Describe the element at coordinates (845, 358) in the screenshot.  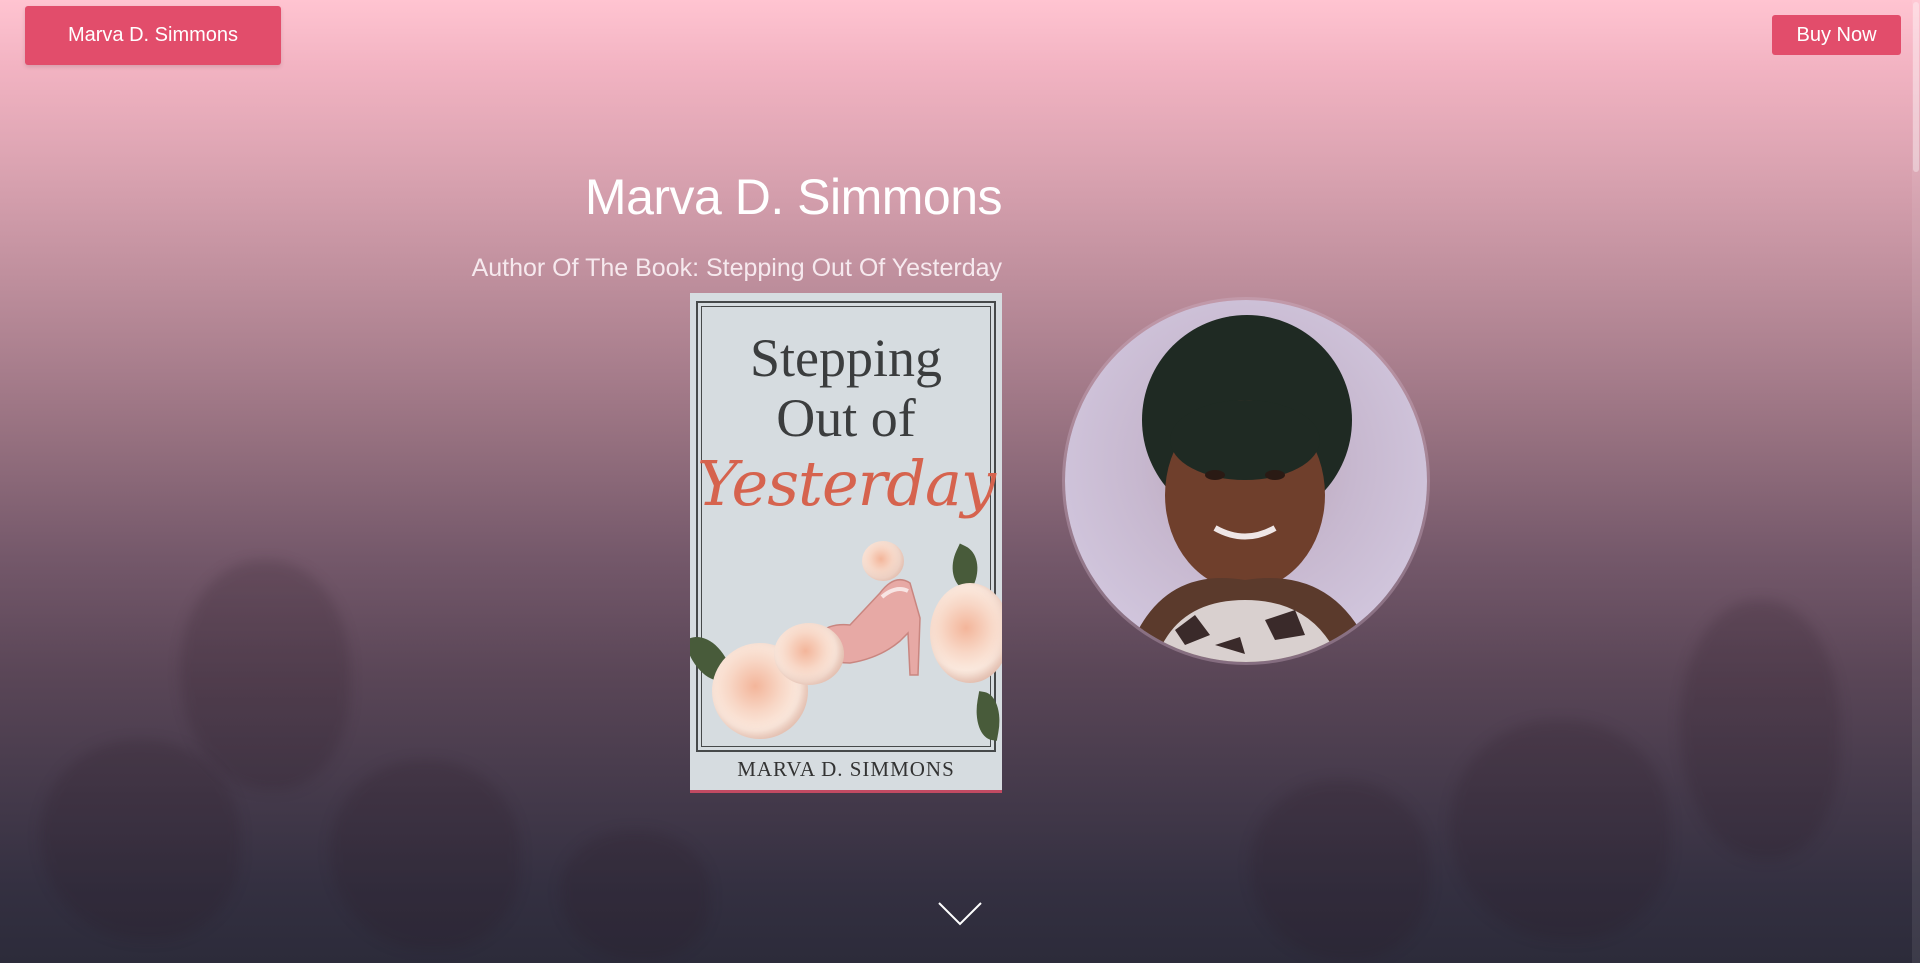
I see `book-title-line-1: Stepping` at that location.